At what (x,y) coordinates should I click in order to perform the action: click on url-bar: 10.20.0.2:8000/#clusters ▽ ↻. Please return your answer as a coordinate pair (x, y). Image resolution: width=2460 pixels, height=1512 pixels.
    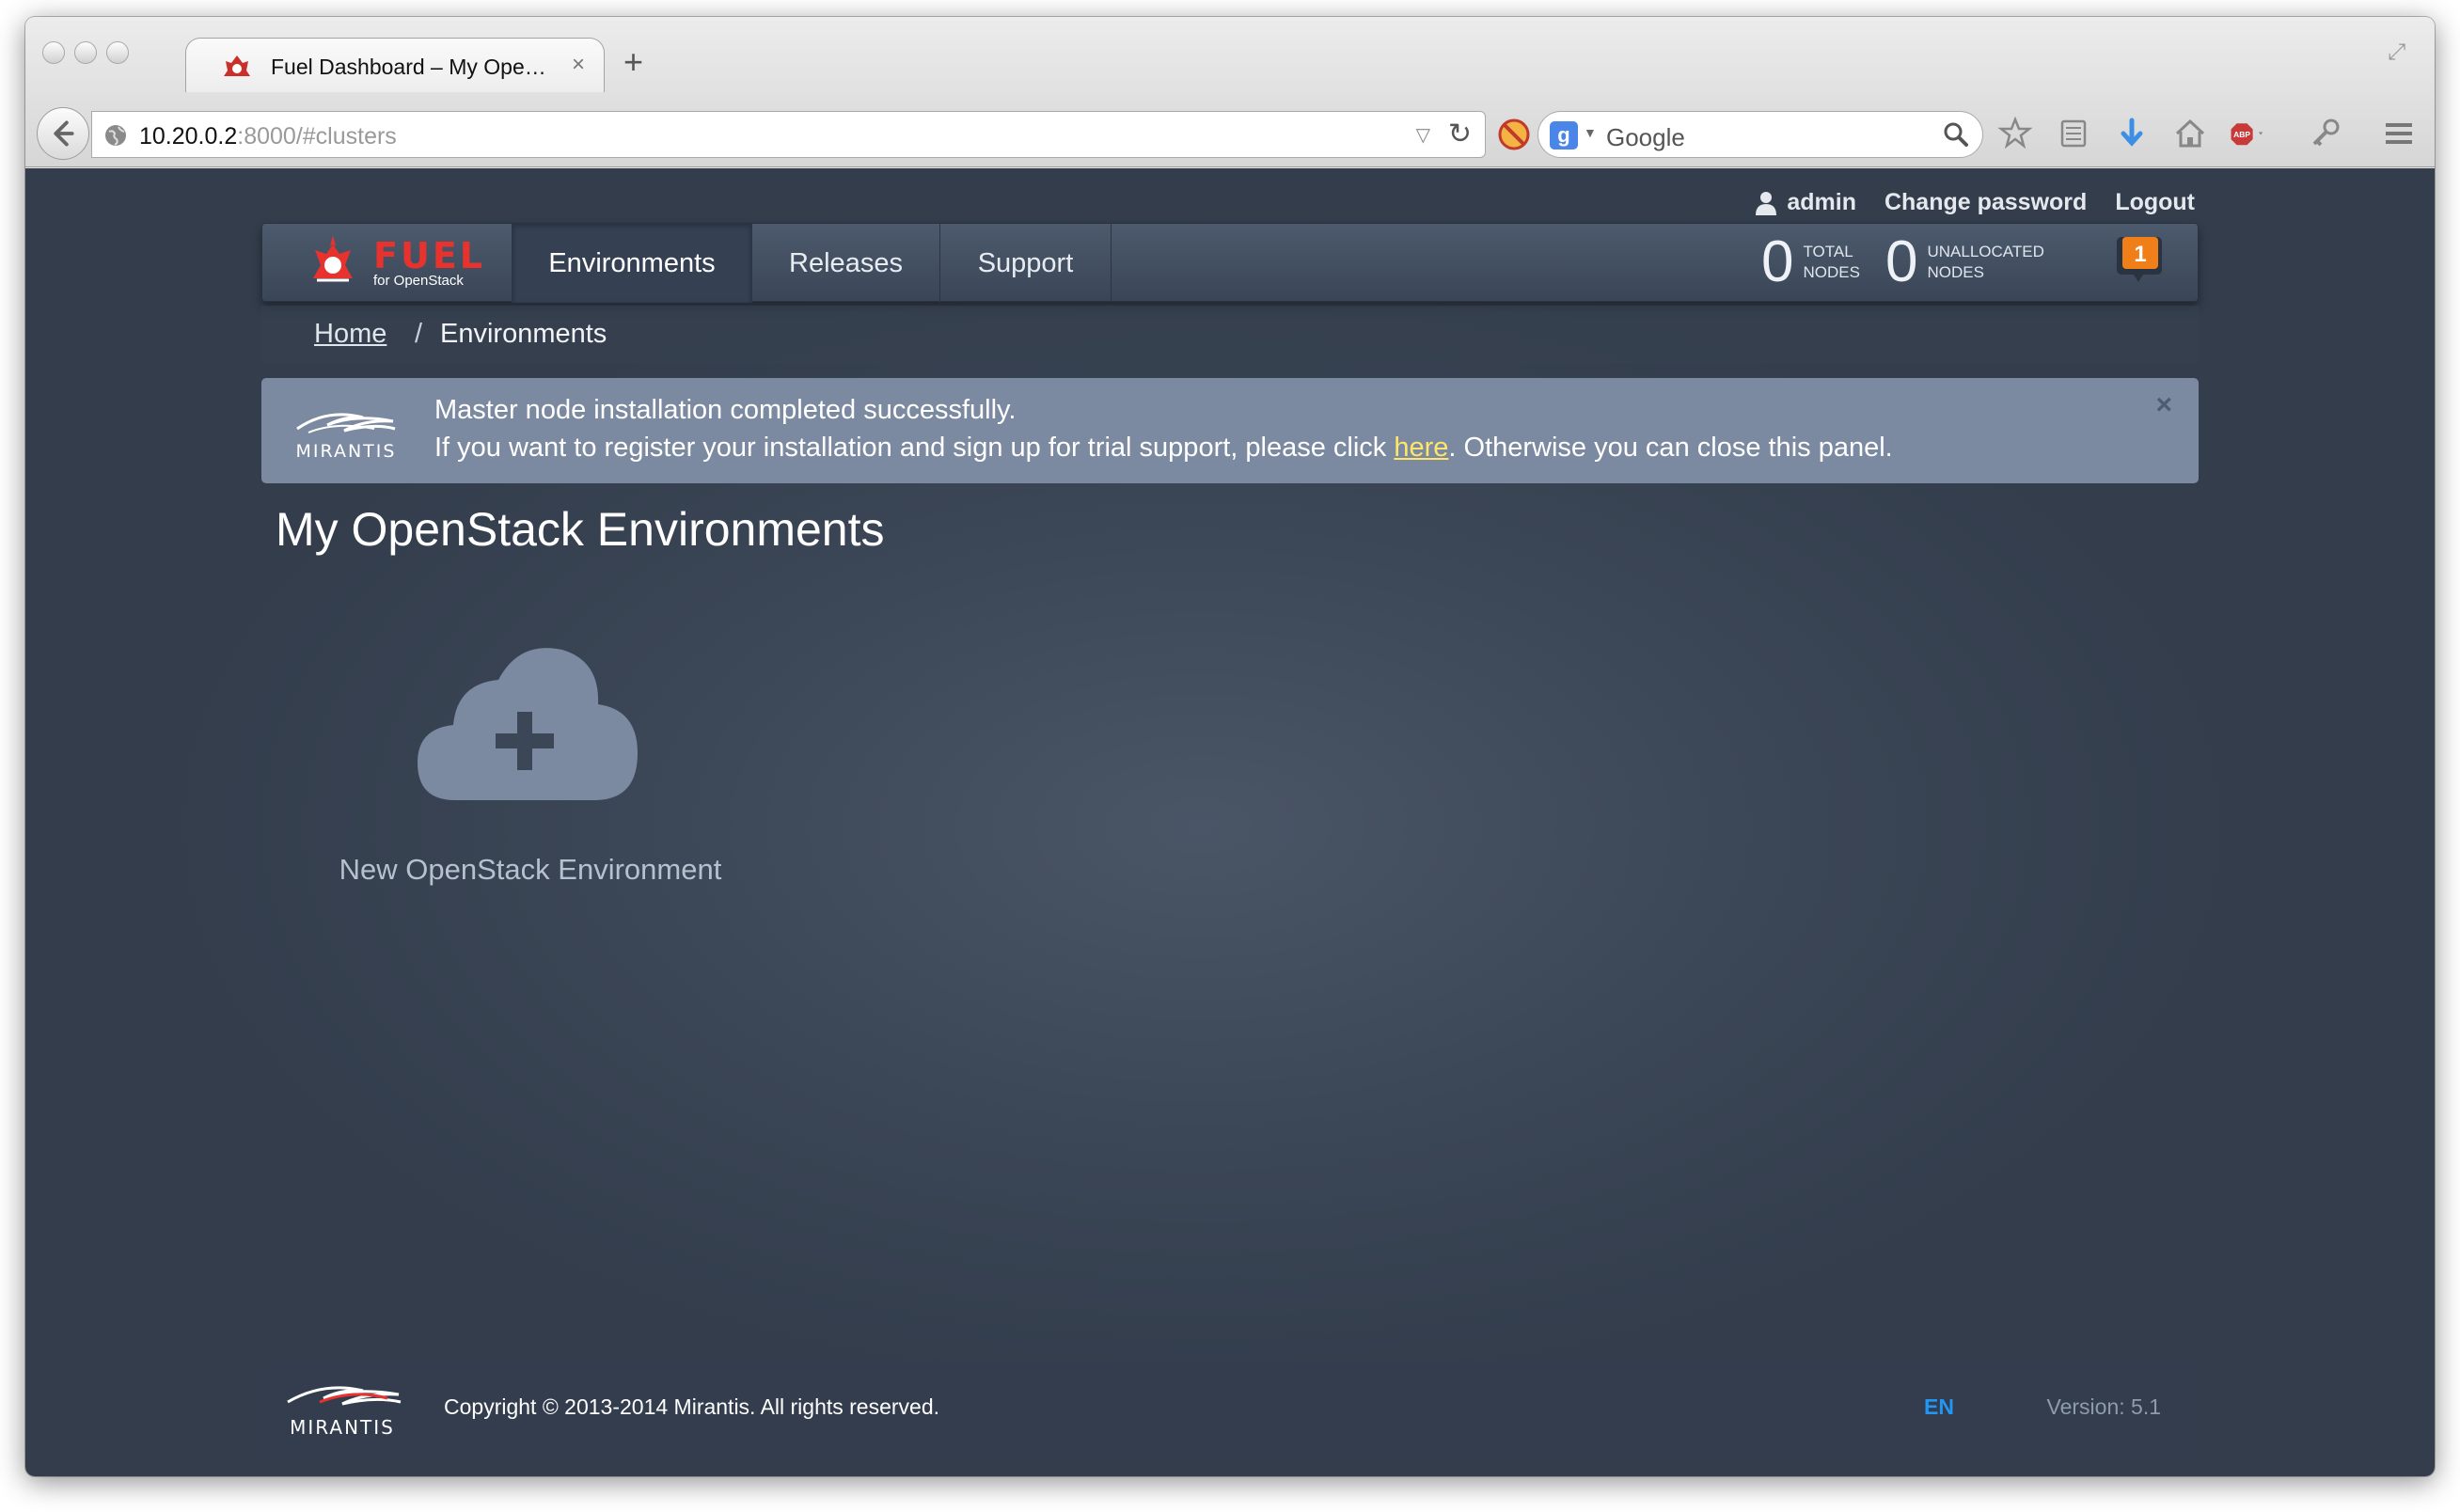
    Looking at the image, I should click on (788, 134).